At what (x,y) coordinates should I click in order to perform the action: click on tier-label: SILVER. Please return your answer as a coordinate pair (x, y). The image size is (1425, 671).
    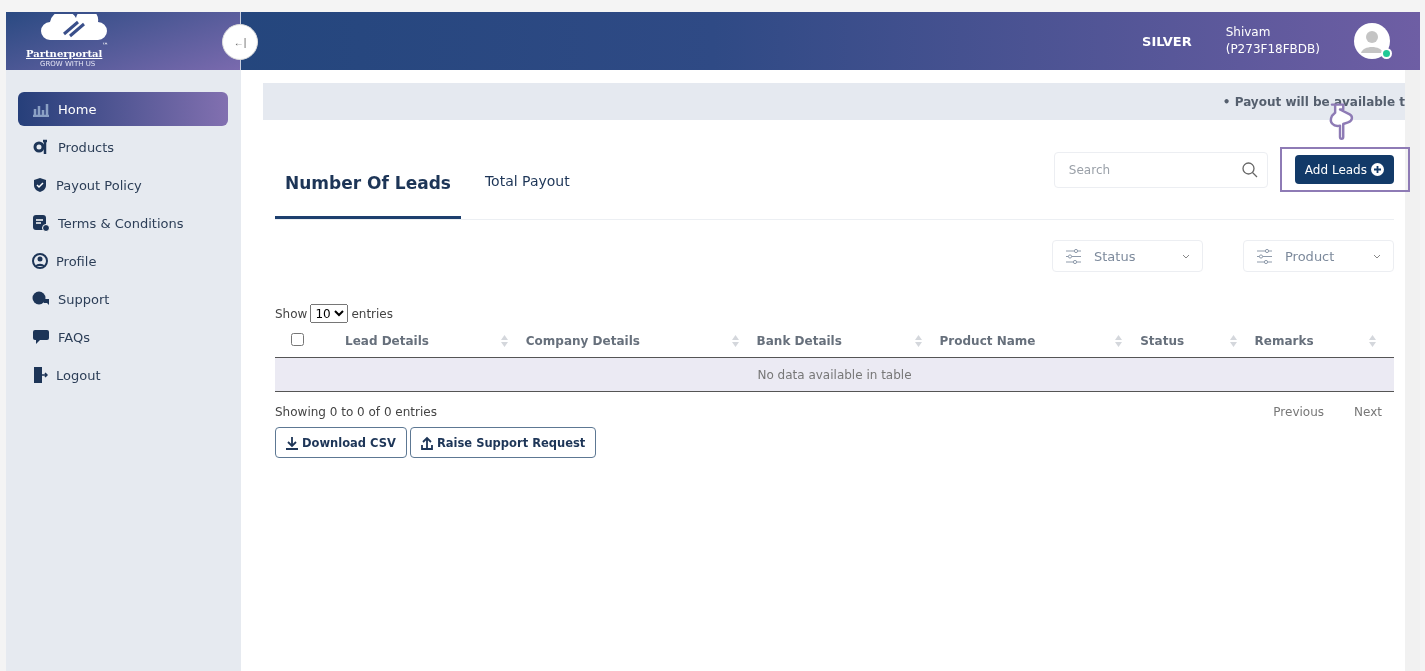
    Looking at the image, I should click on (1167, 41).